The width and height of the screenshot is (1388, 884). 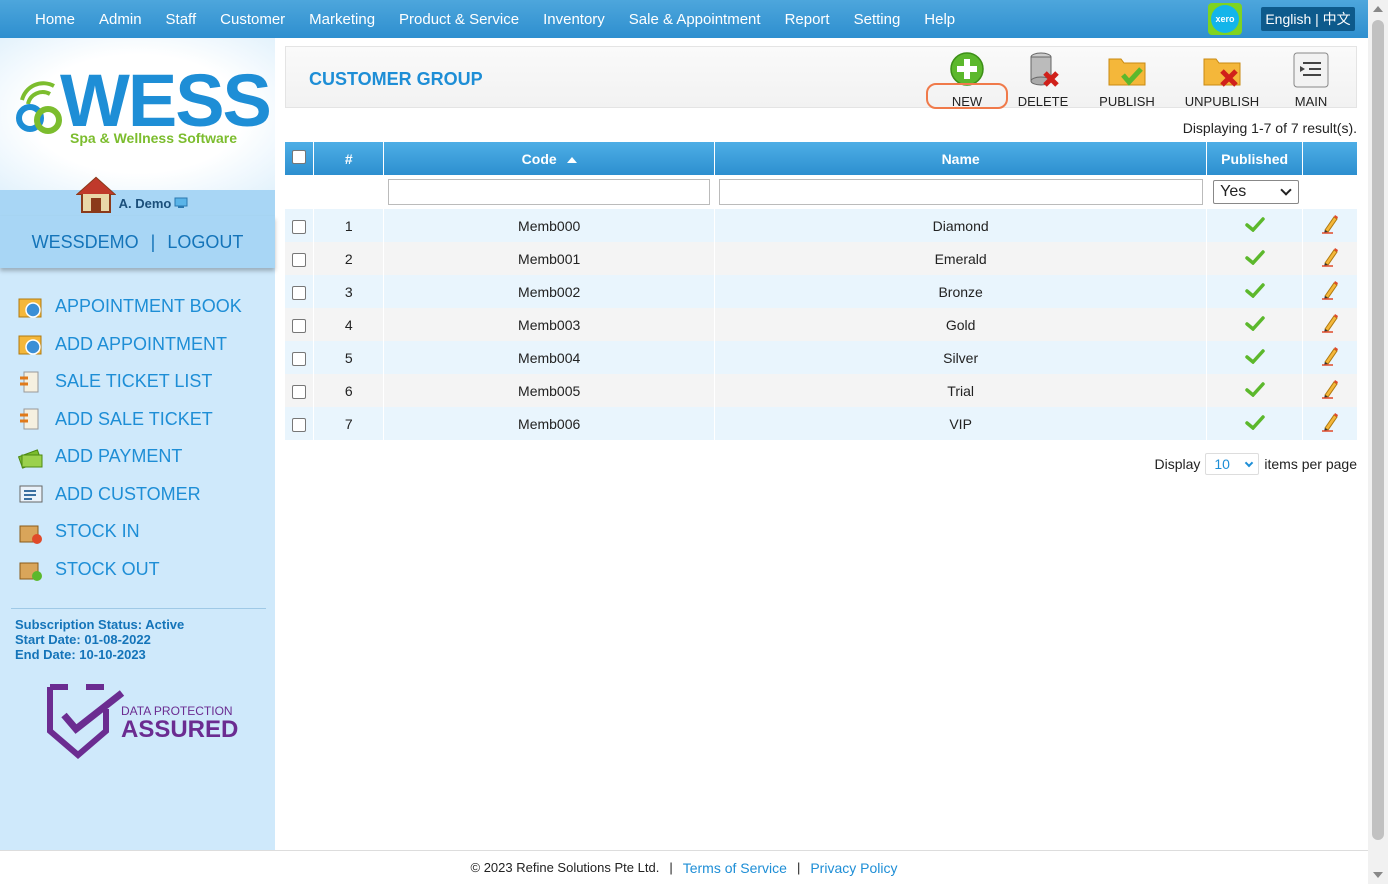 What do you see at coordinates (821, 357) in the screenshot?
I see `table-row: 5 Memb004 Silver` at bounding box center [821, 357].